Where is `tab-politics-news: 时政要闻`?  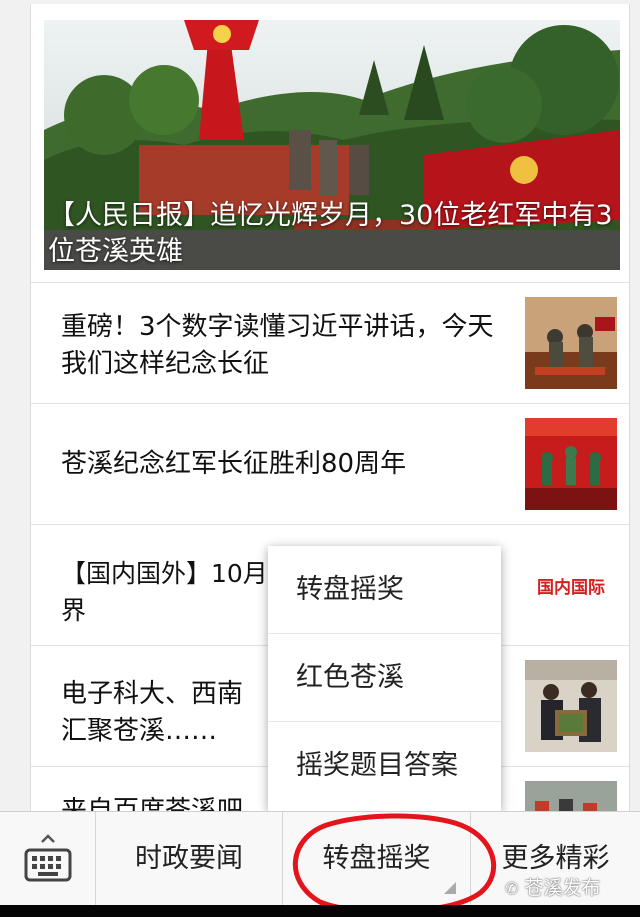 tab-politics-news: 时政要闻 is located at coordinates (189, 859).